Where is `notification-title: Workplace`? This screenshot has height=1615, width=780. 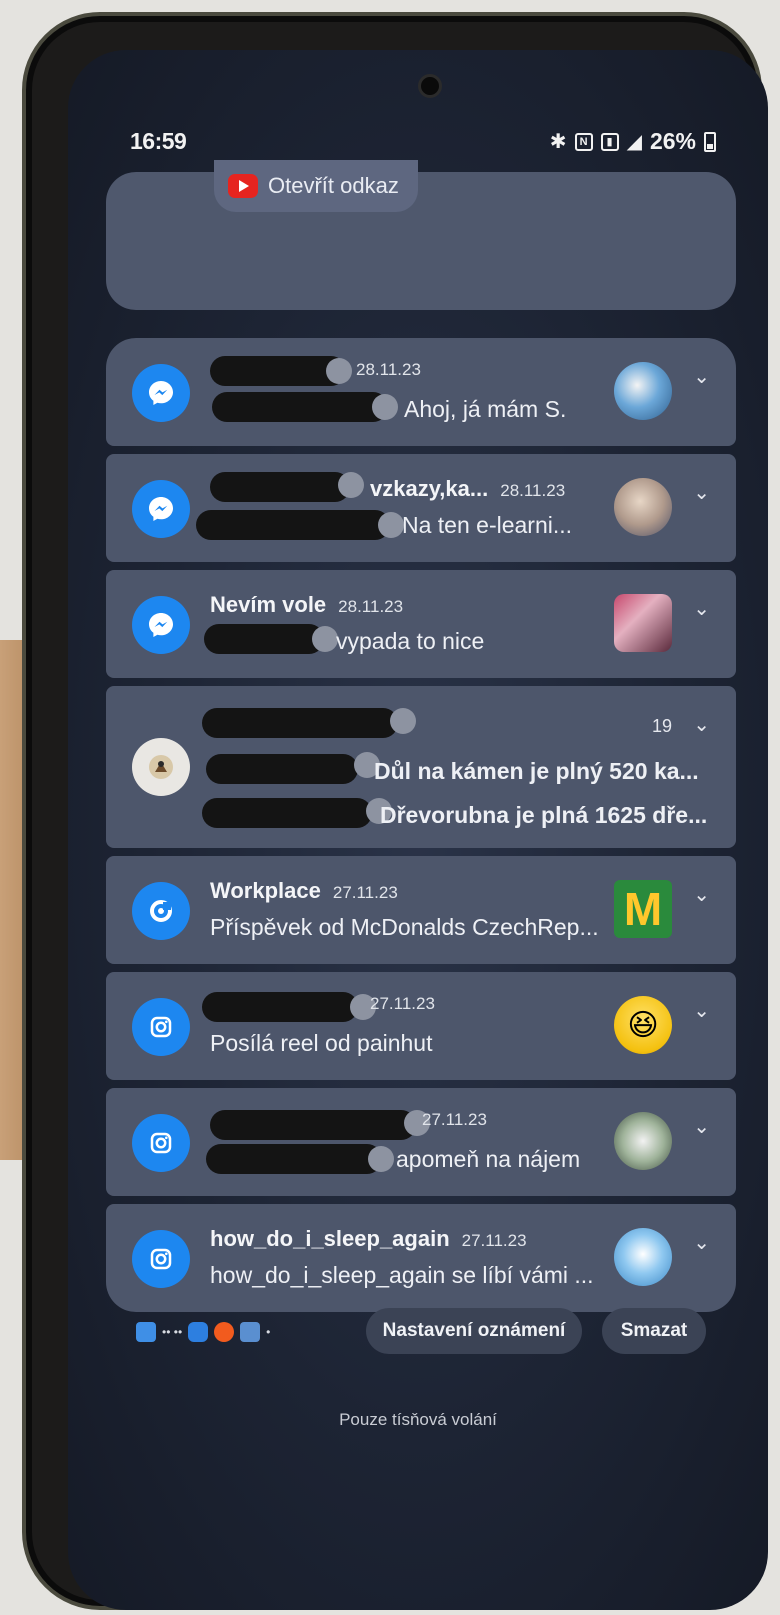 notification-title: Workplace is located at coordinates (265, 890).